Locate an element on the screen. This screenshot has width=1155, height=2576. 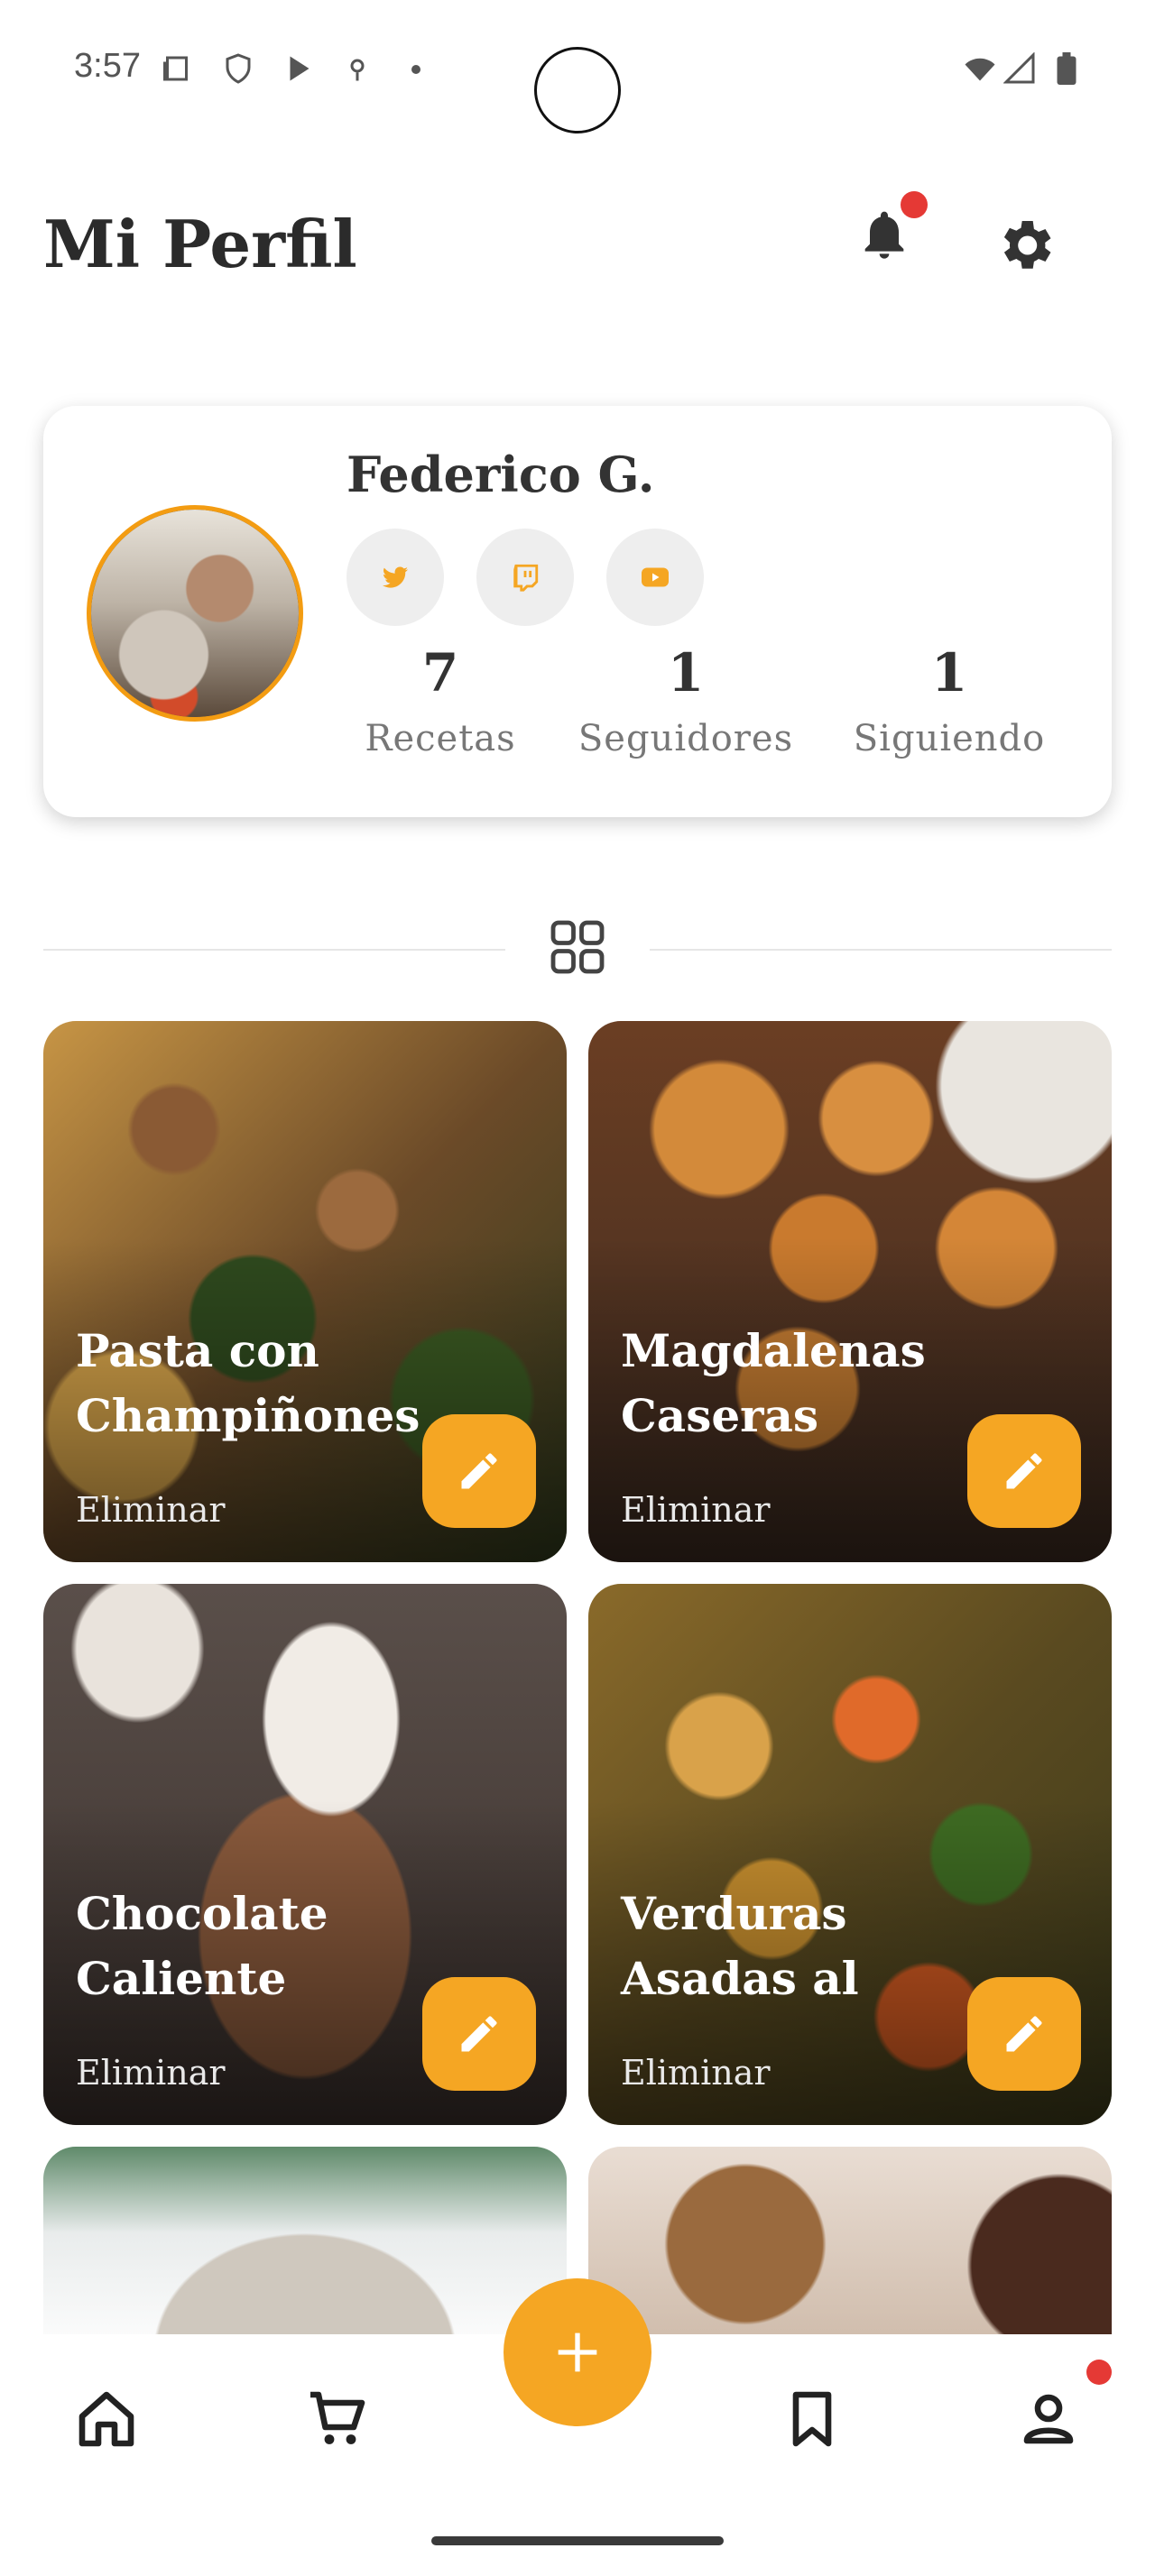
page-title: Mi Perfil is located at coordinates (200, 244).